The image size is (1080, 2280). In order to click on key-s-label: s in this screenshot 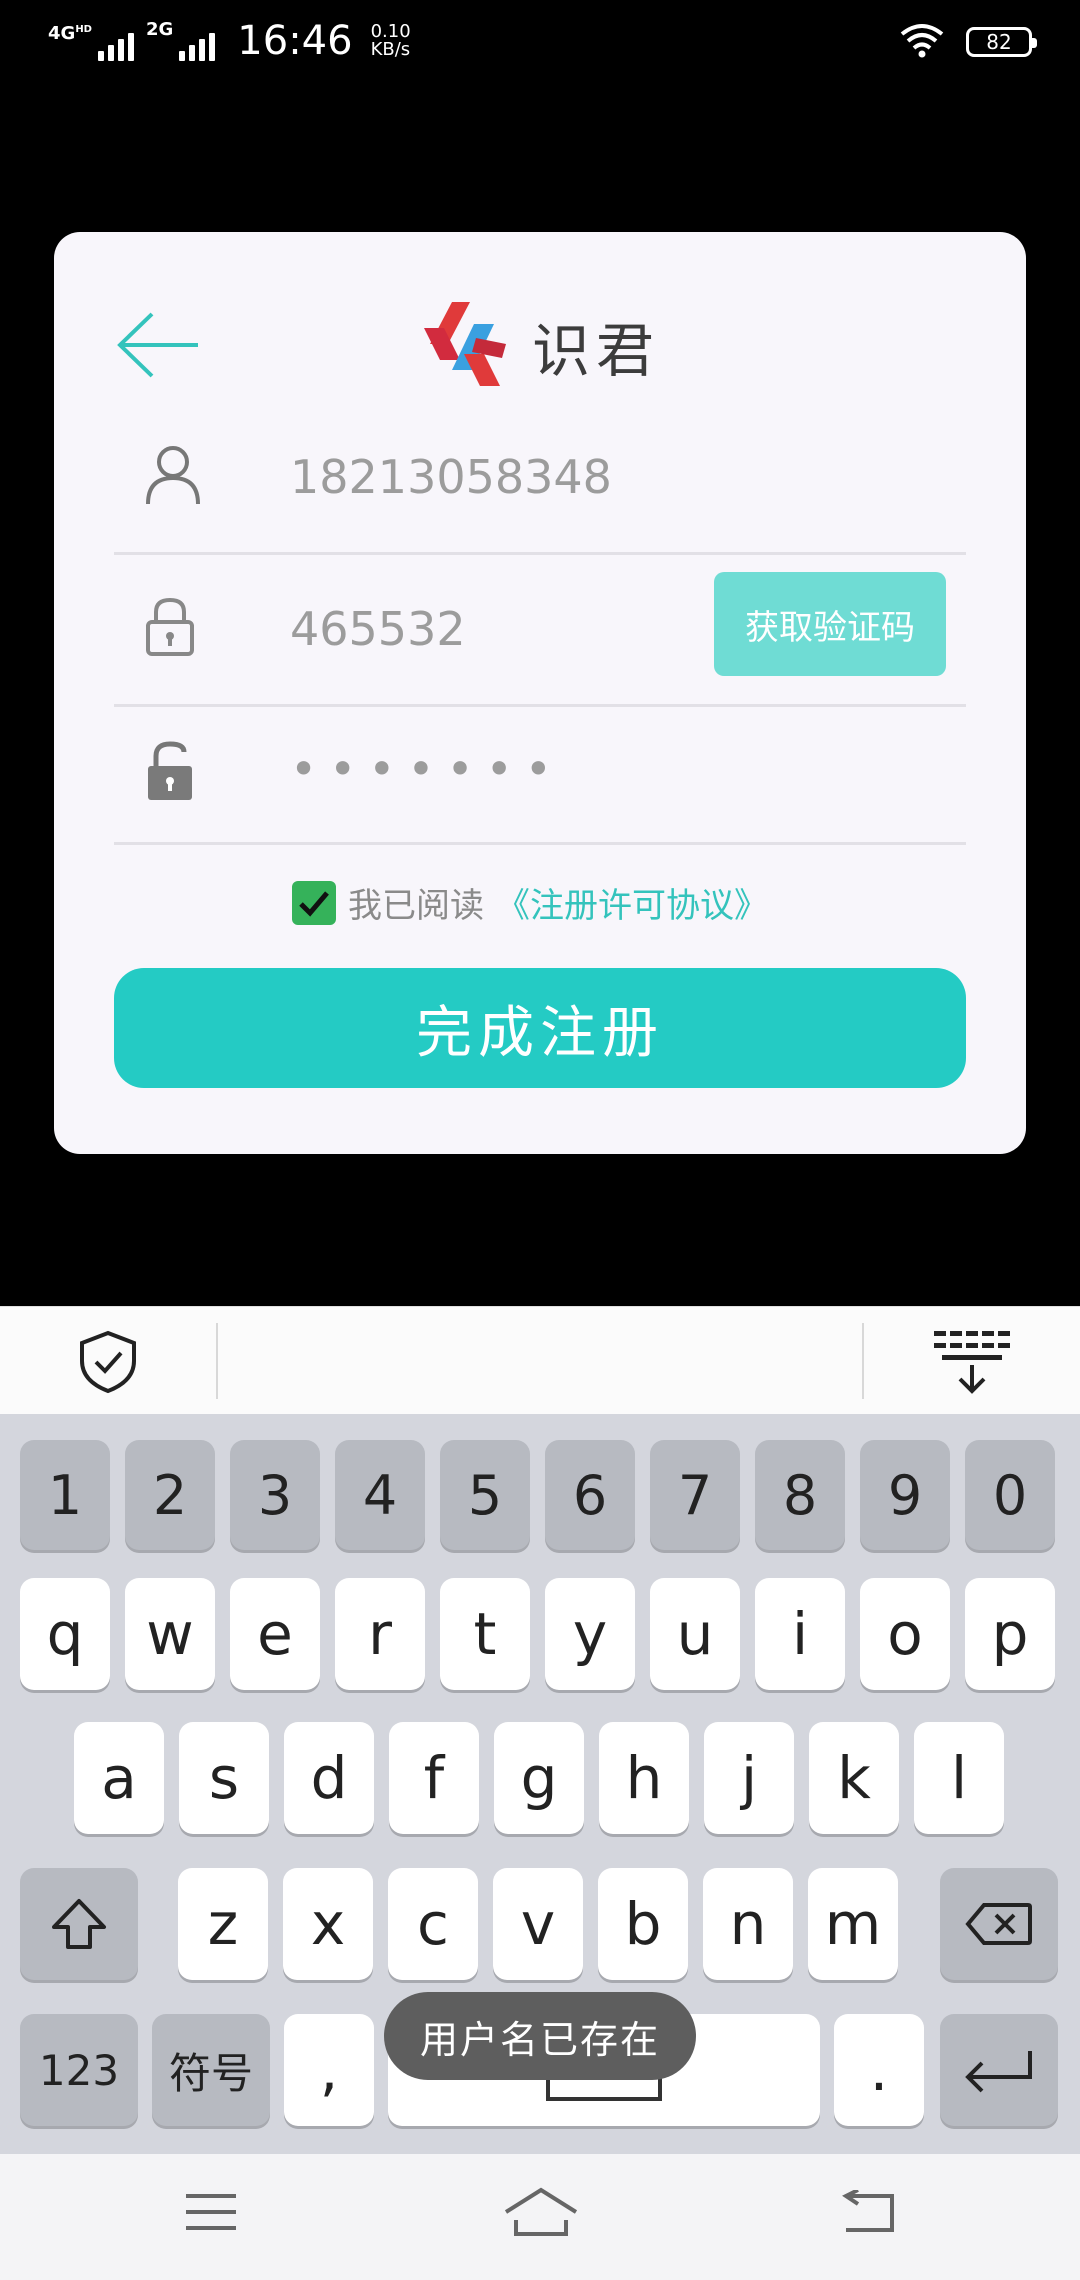, I will do `click(224, 1778)`.